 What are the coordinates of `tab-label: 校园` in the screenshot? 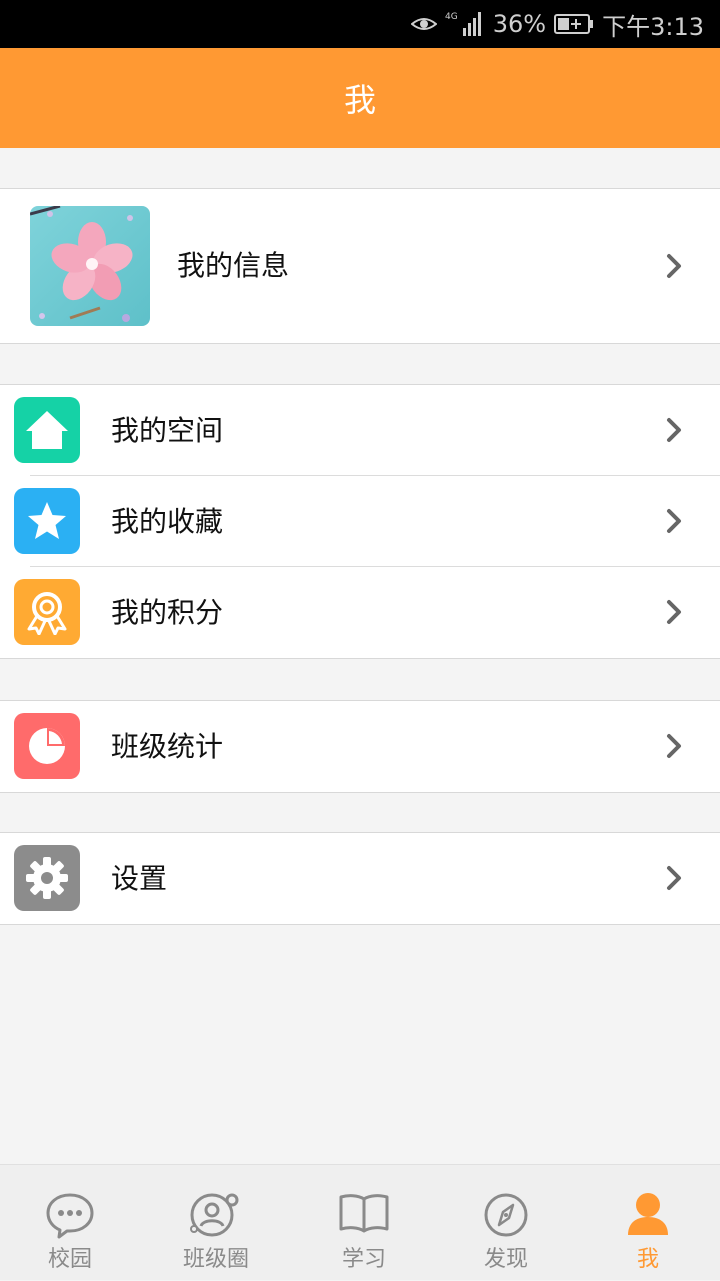 It's located at (69, 1259).